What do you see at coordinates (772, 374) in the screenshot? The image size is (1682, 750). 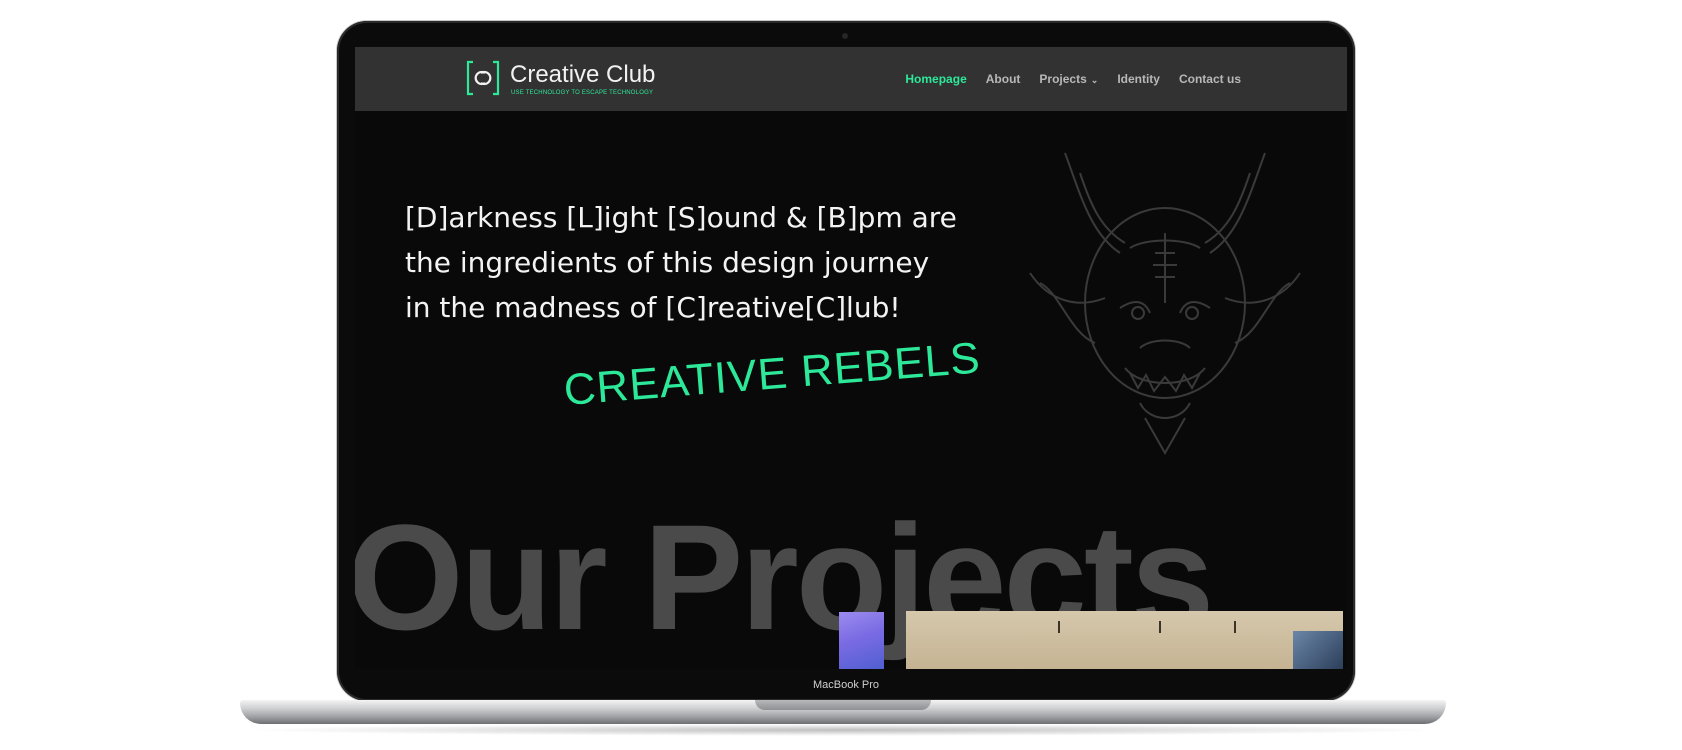 I see `hero-slogan: CREATIVE REBELS` at bounding box center [772, 374].